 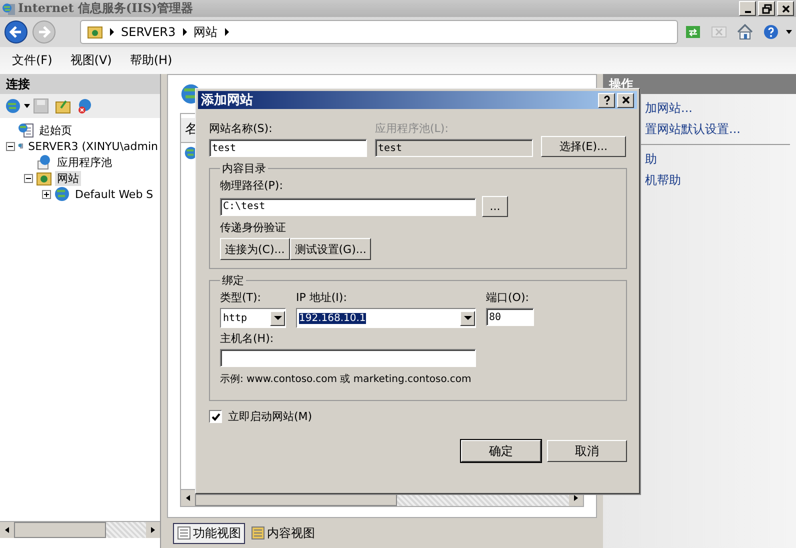 What do you see at coordinates (84, 162) in the screenshot?
I see `tree-item: 应用程序池` at bounding box center [84, 162].